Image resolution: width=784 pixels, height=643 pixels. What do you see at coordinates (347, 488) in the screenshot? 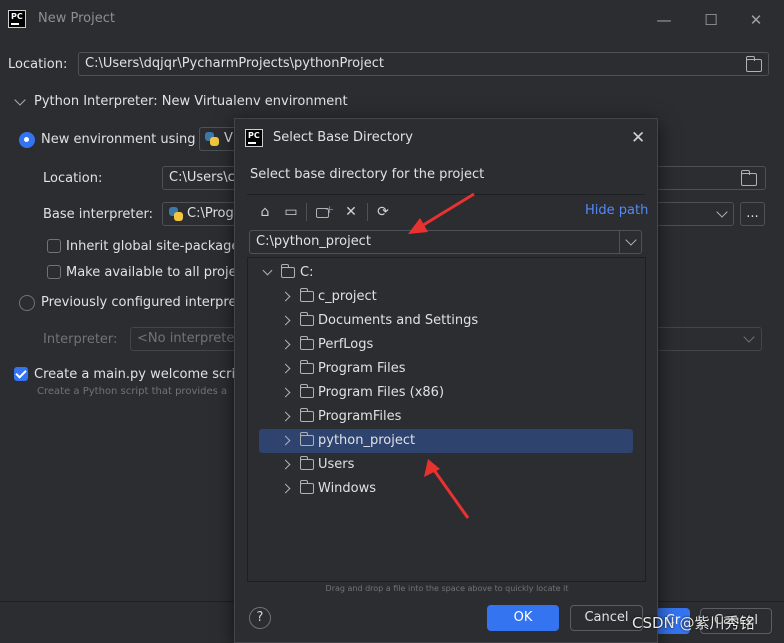
I see `tree-item-label: Windows` at bounding box center [347, 488].